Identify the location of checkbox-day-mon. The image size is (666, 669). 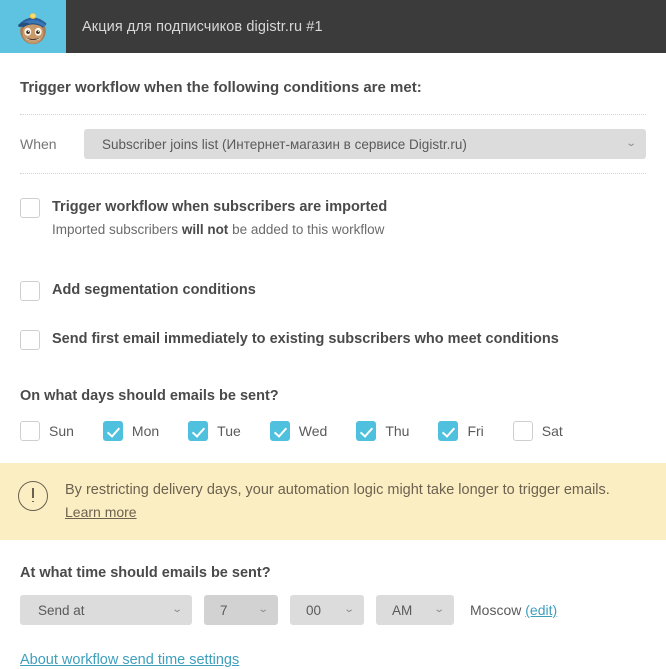
(112, 431).